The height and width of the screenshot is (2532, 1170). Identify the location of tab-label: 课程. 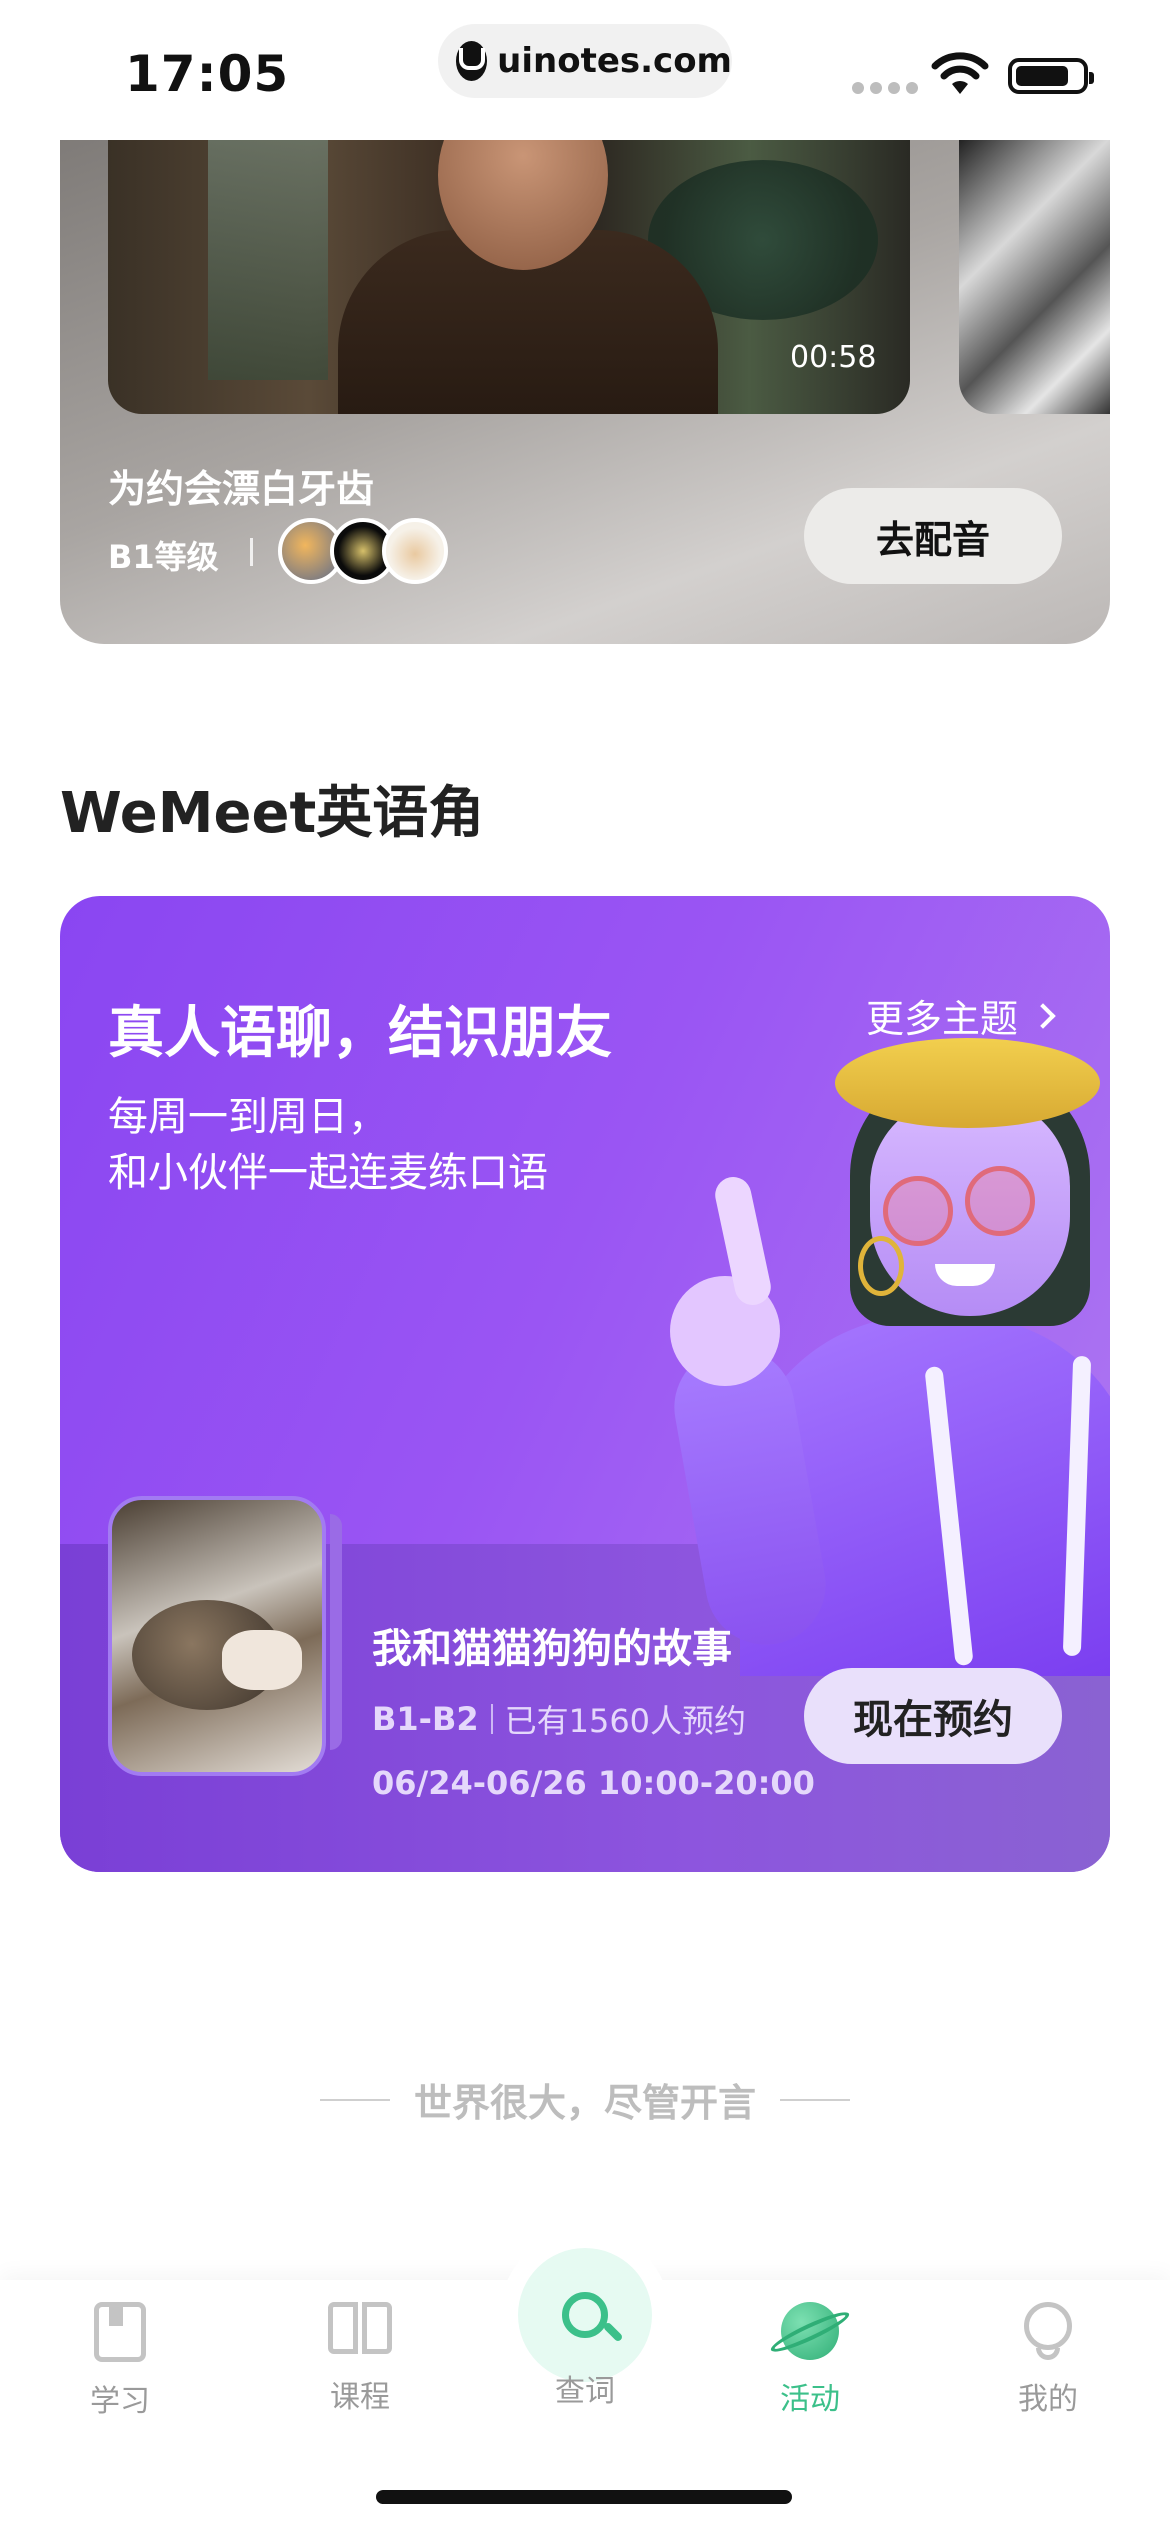
(360, 2397).